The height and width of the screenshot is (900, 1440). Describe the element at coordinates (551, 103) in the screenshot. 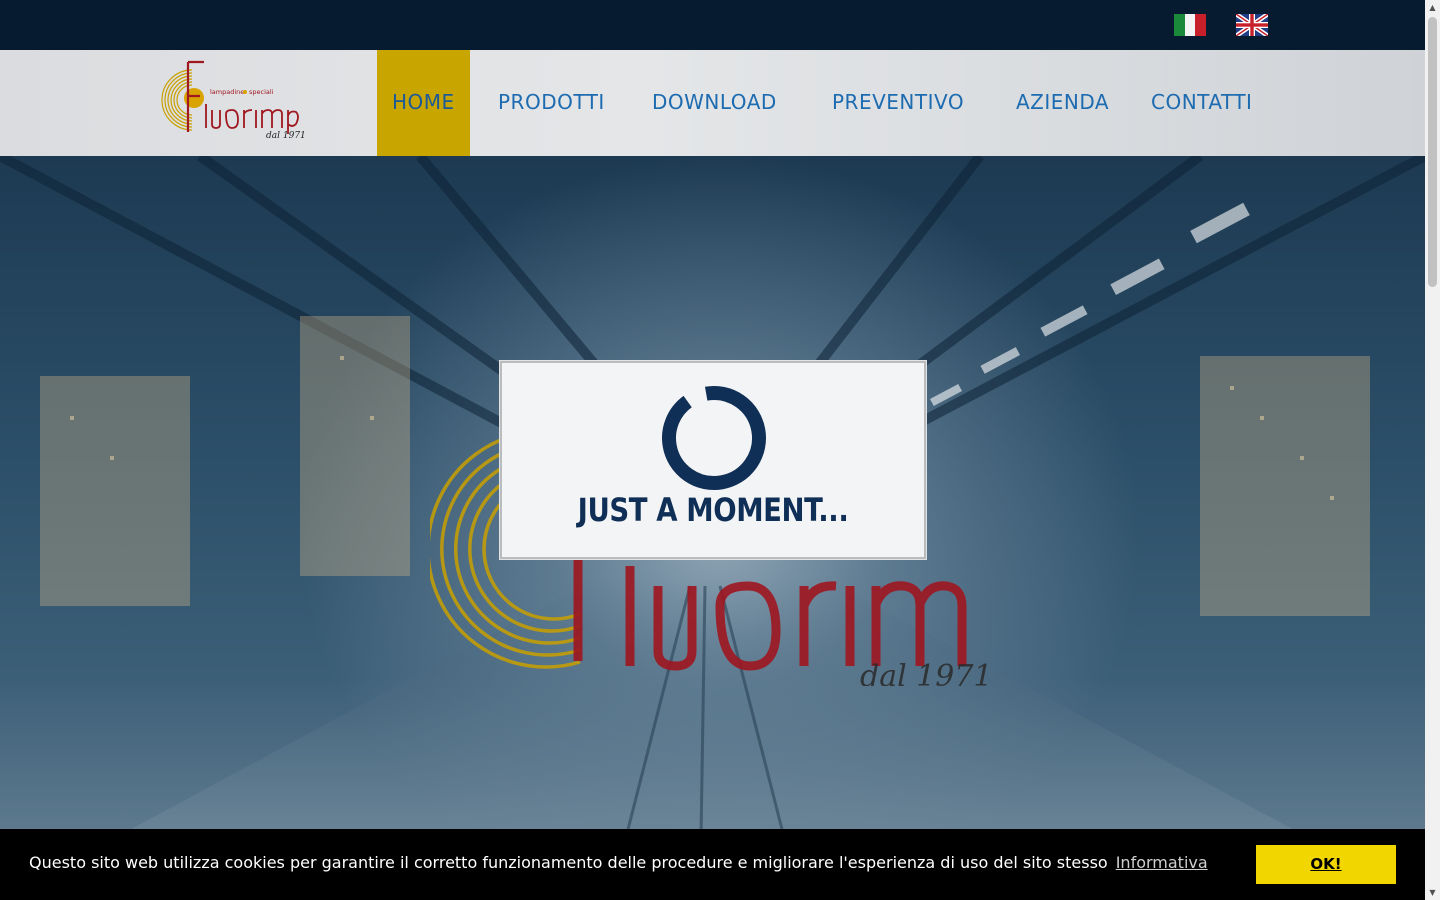

I see `nav-item-prodotti: PRODOTTI` at that location.